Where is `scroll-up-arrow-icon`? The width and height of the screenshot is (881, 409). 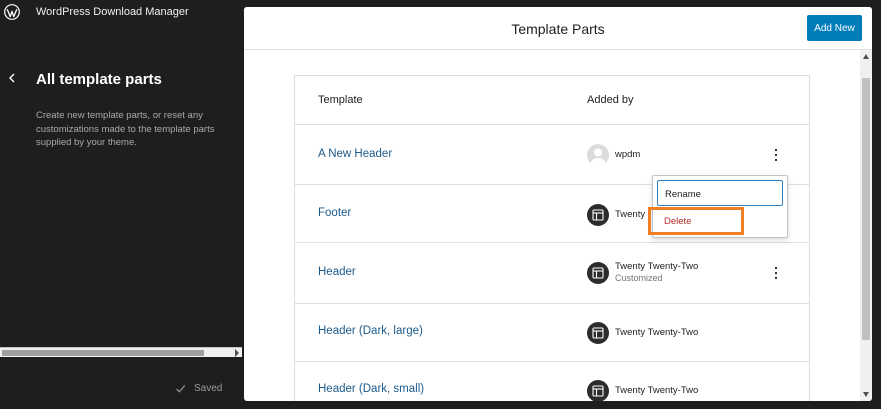
scroll-up-arrow-icon is located at coordinates (866, 56).